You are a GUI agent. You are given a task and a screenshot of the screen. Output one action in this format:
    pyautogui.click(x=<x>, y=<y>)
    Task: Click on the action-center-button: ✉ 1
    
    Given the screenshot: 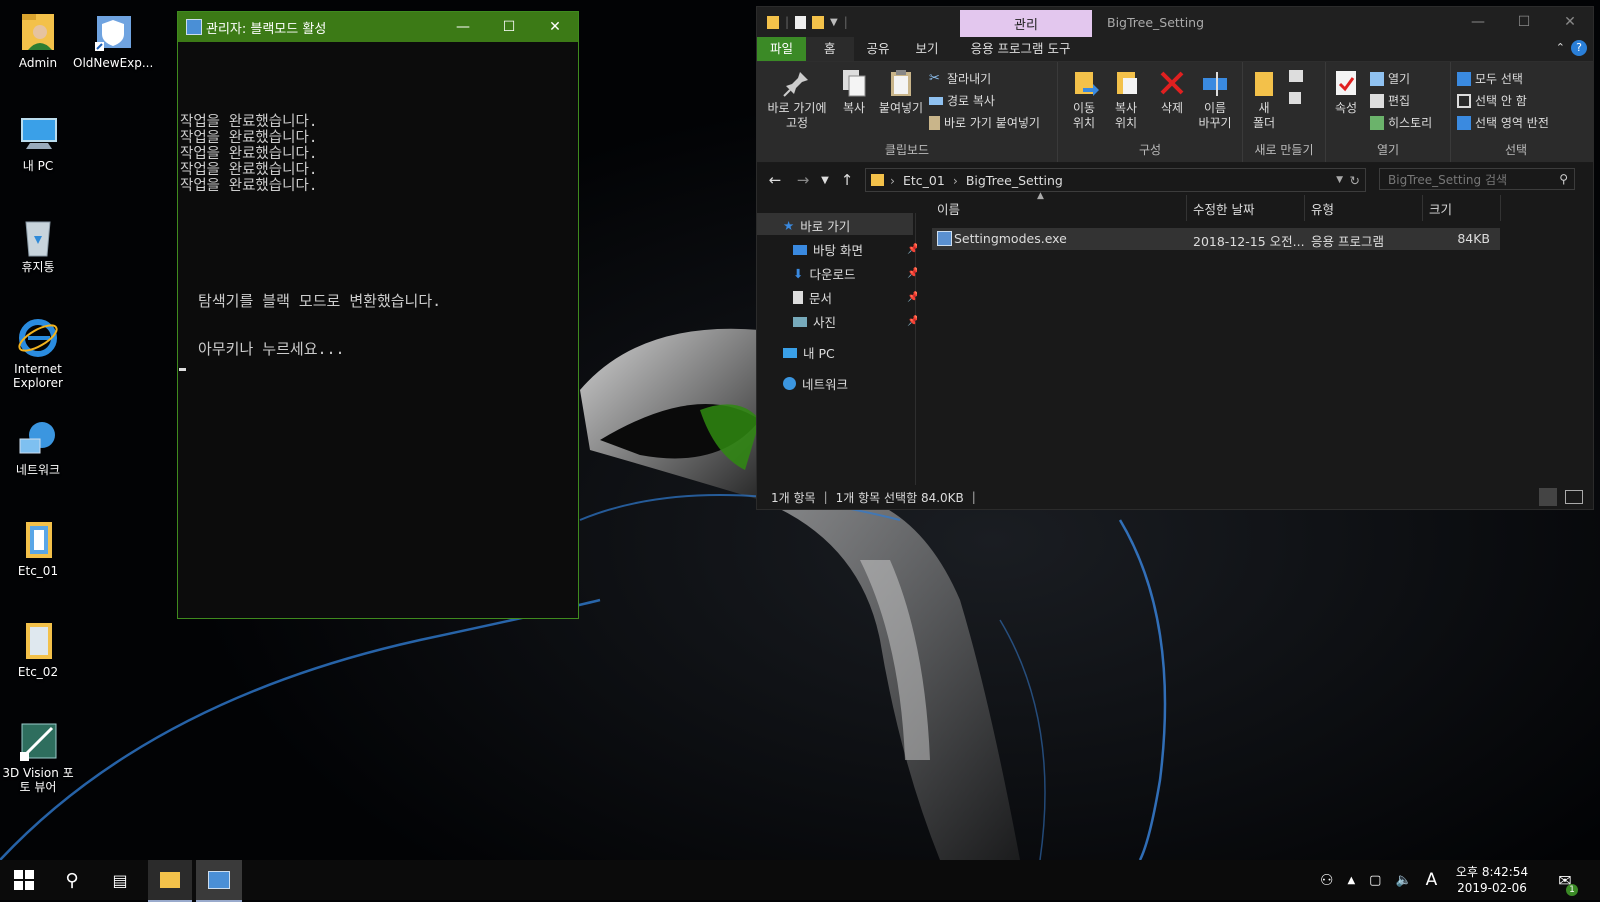 What is the action you would take?
    pyautogui.click(x=1565, y=880)
    